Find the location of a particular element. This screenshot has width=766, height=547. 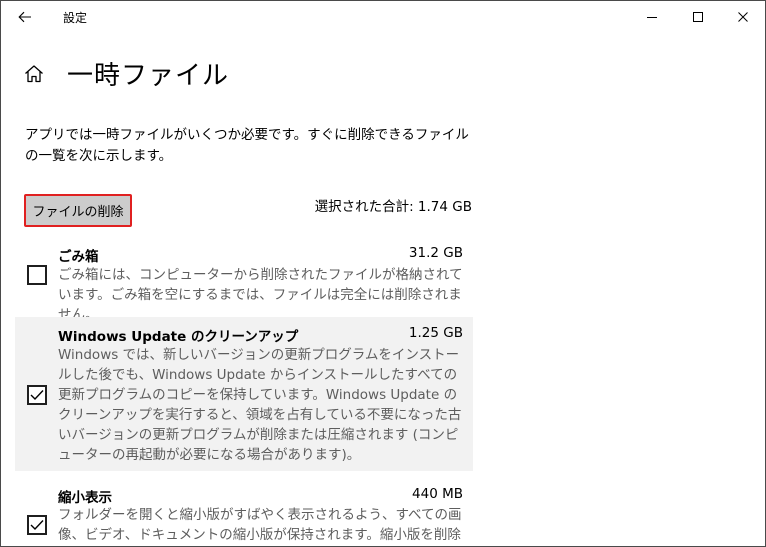

item-name: 縮小表示 is located at coordinates (85, 498).